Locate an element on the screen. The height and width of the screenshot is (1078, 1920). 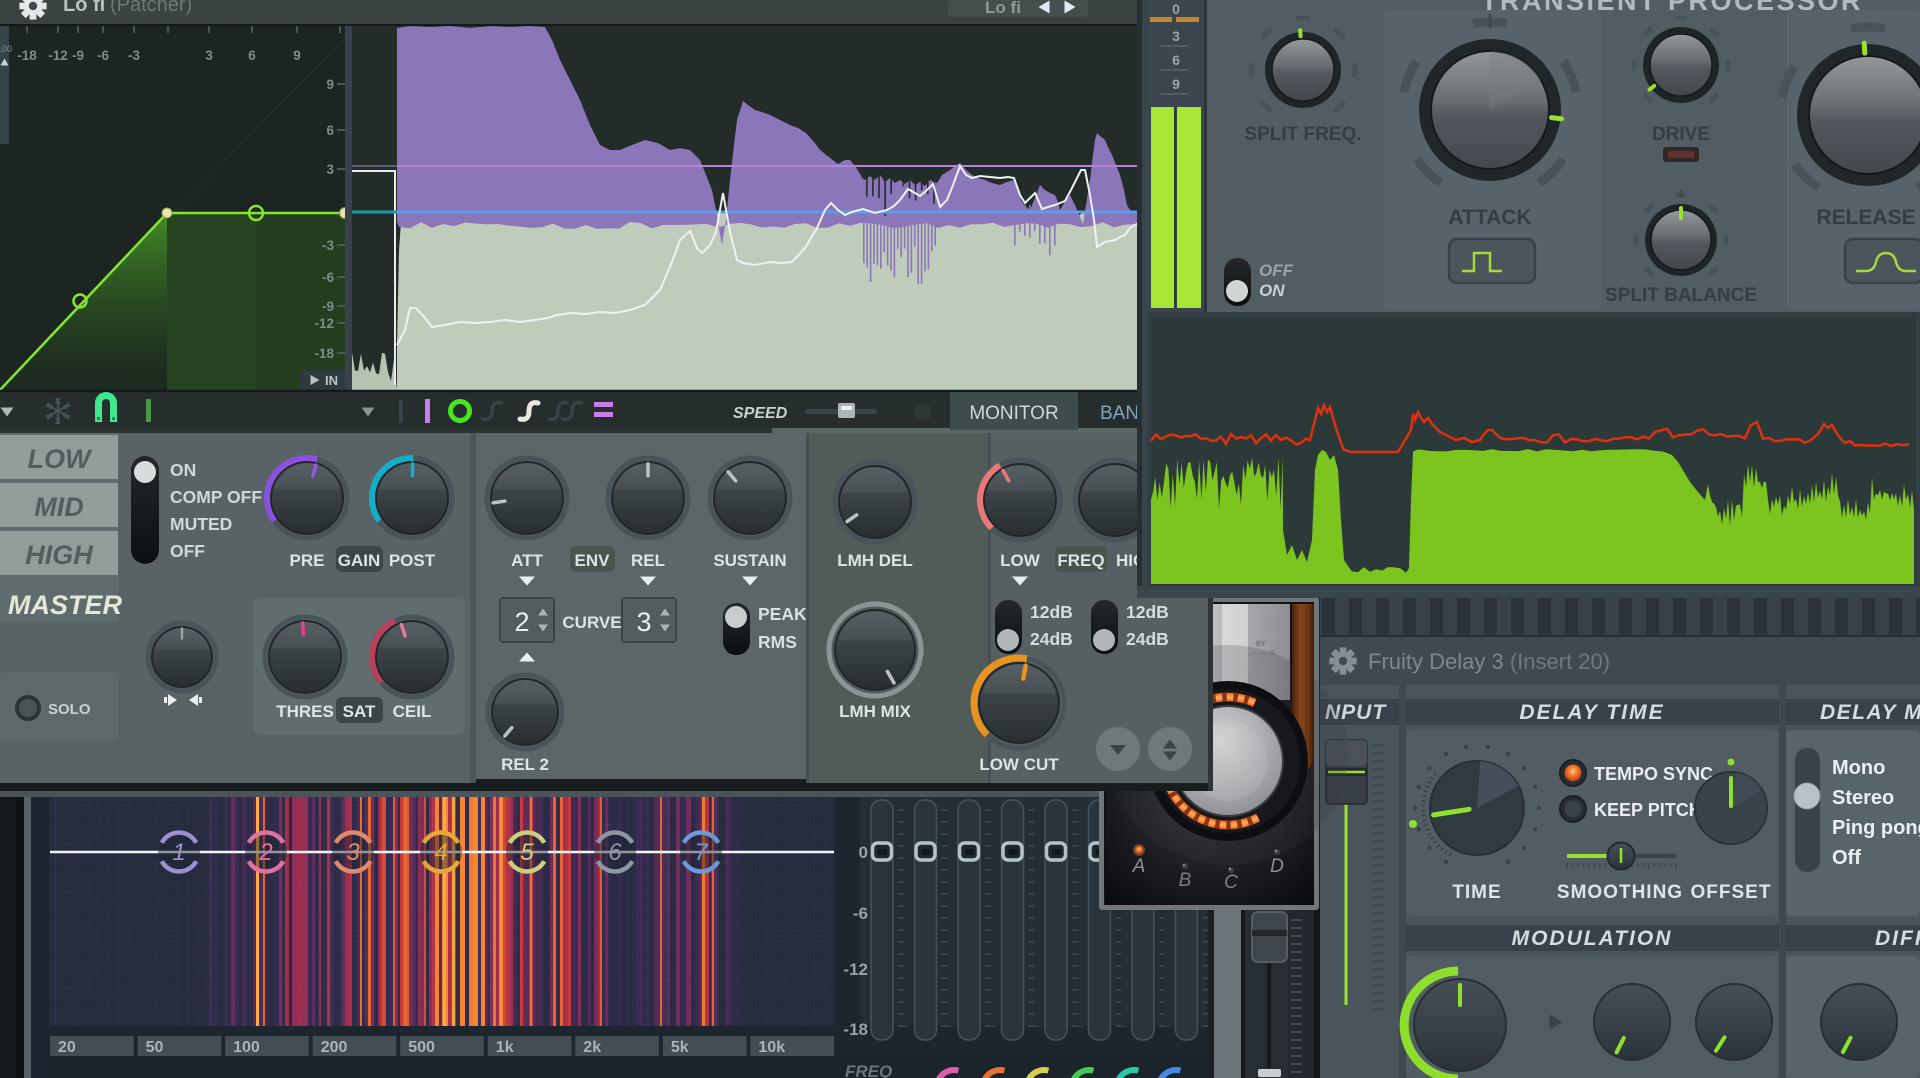
svg-text: CEIL is located at coordinates (412, 711).